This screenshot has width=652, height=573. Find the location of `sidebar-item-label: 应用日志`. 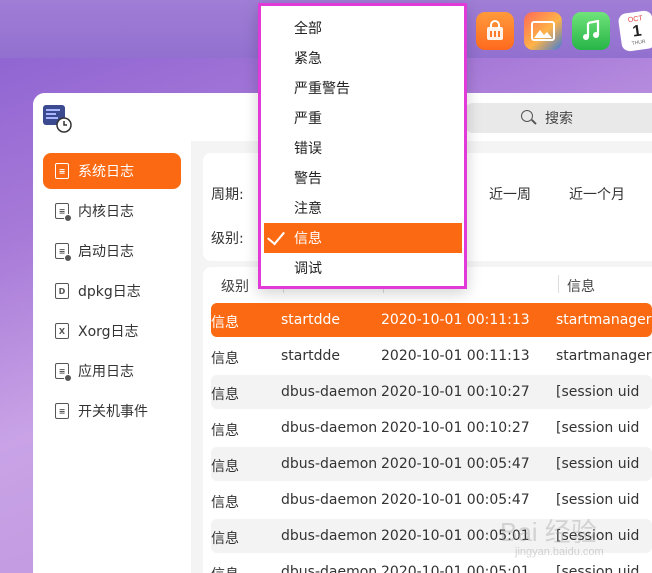

sidebar-item-label: 应用日志 is located at coordinates (106, 372).